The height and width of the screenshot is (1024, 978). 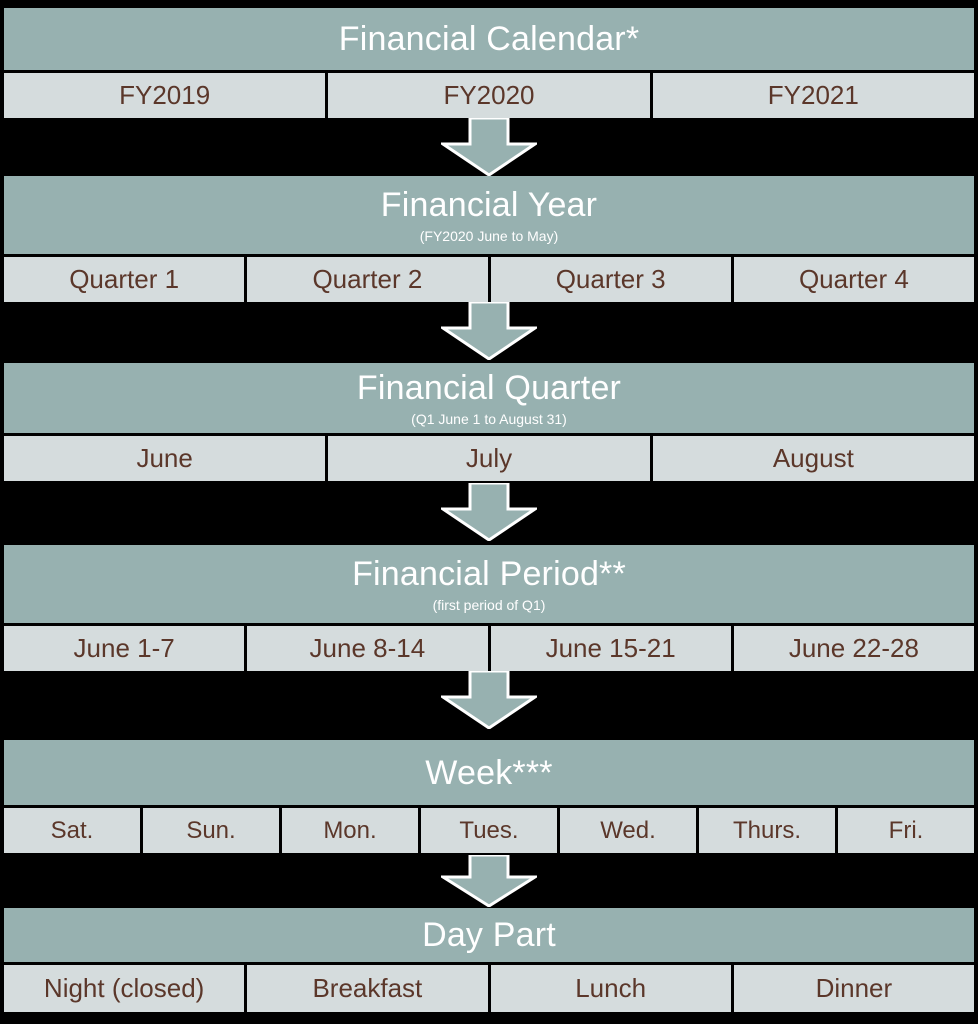 What do you see at coordinates (489, 573) in the screenshot?
I see `level-title: Financial Period**` at bounding box center [489, 573].